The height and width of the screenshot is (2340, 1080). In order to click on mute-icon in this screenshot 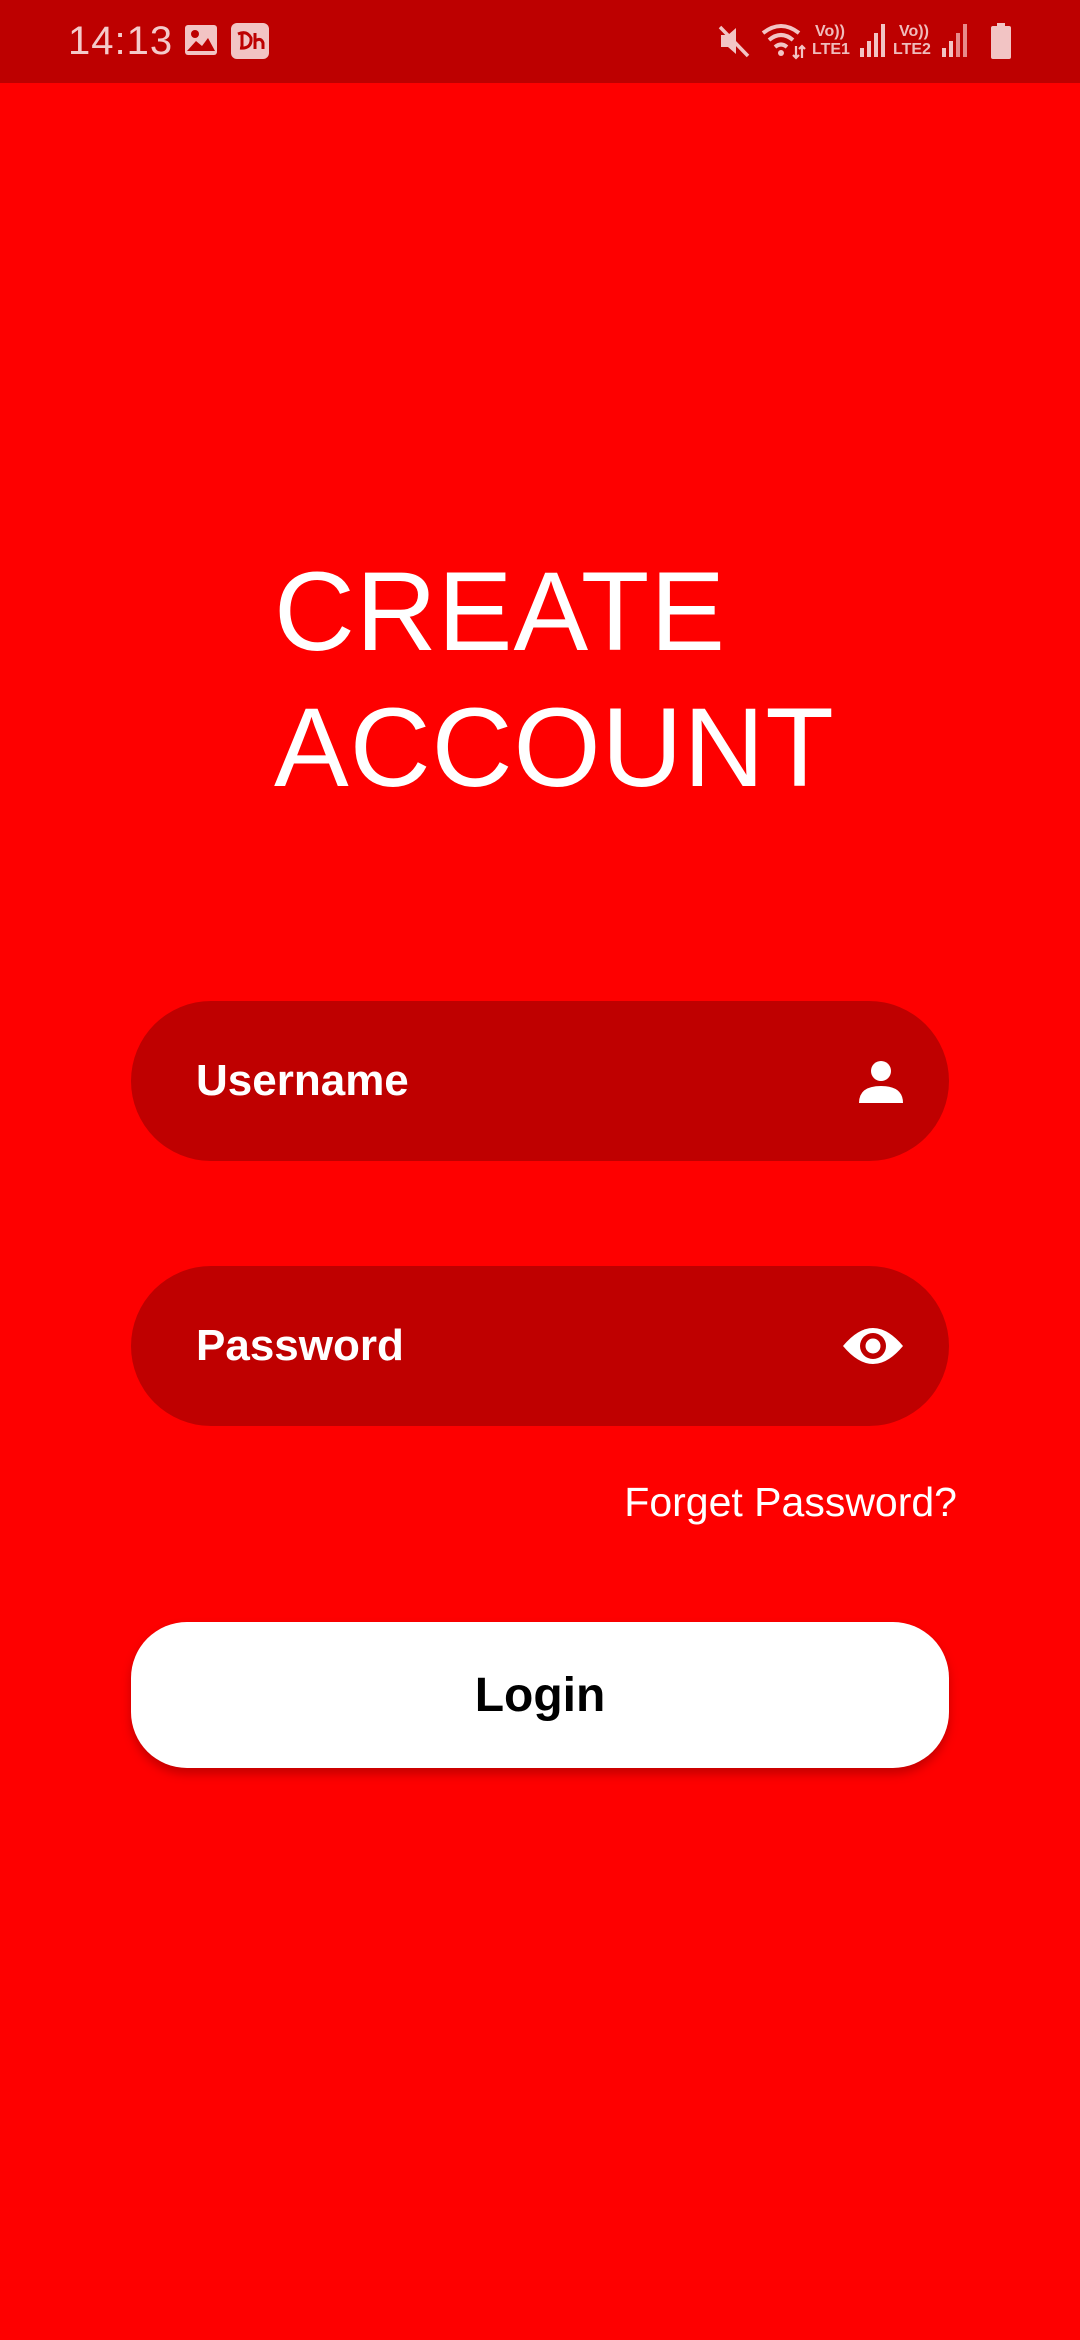, I will do `click(734, 41)`.